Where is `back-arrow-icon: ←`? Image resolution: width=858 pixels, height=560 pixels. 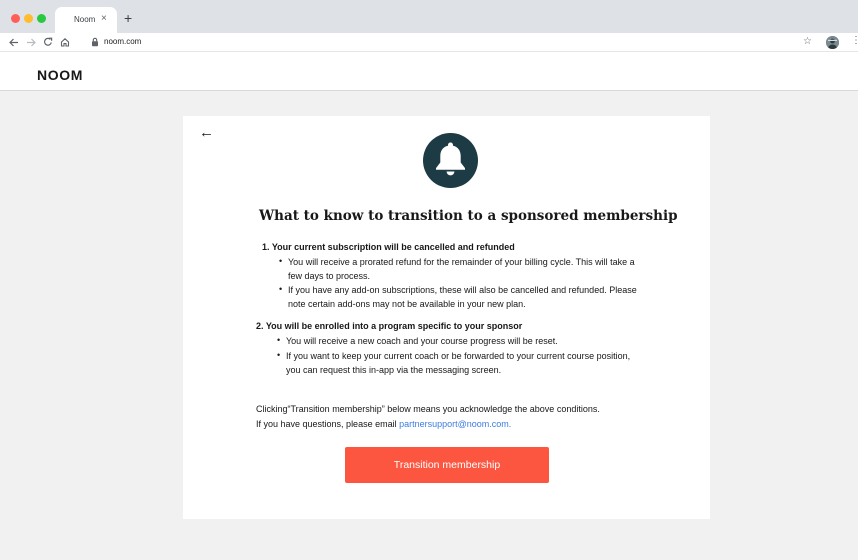 back-arrow-icon: ← is located at coordinates (206, 133).